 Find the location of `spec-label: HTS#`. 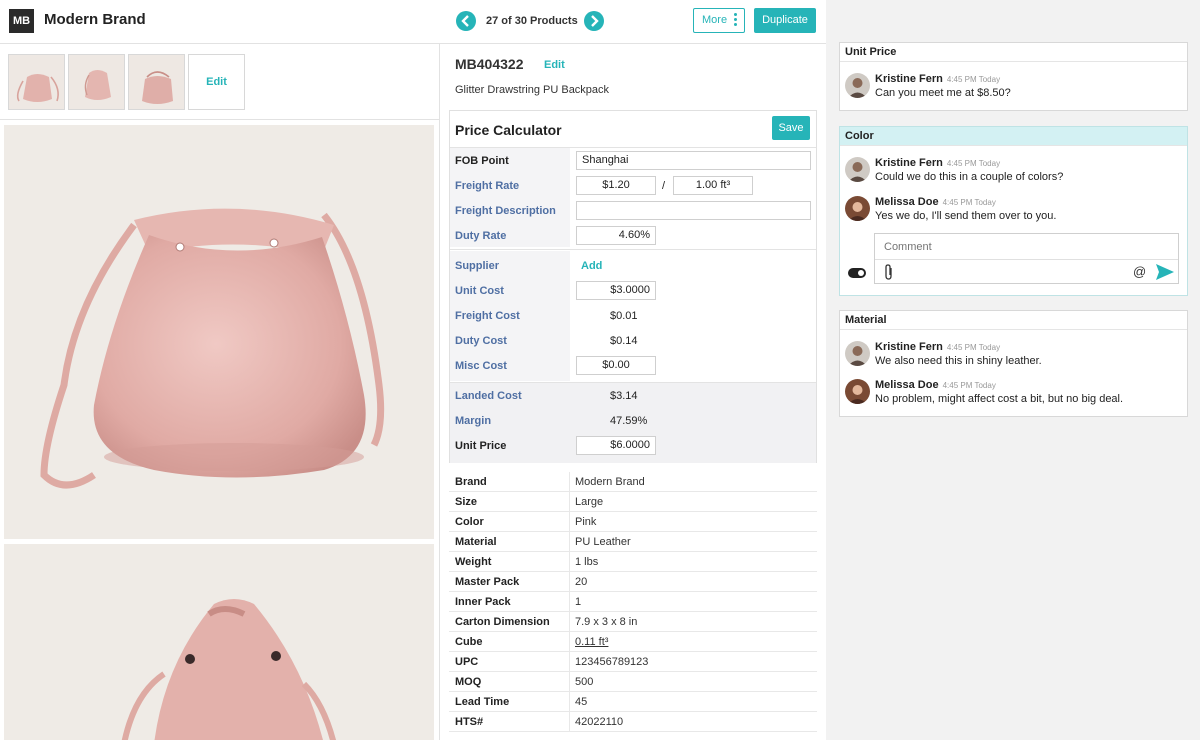

spec-label: HTS# is located at coordinates (469, 722).